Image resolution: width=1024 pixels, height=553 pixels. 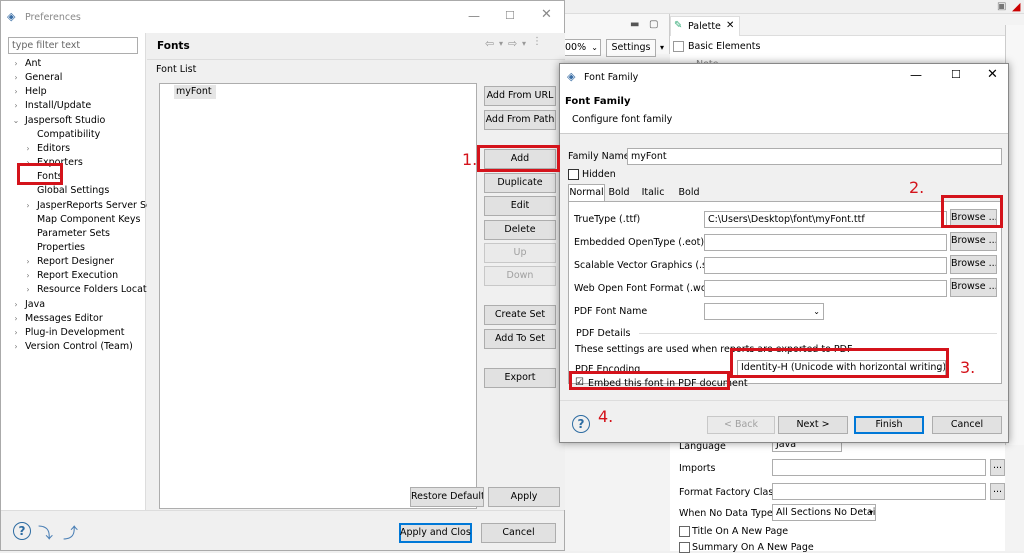 What do you see at coordinates (16, 121) in the screenshot?
I see `chevron-down-icon: ⌄` at bounding box center [16, 121].